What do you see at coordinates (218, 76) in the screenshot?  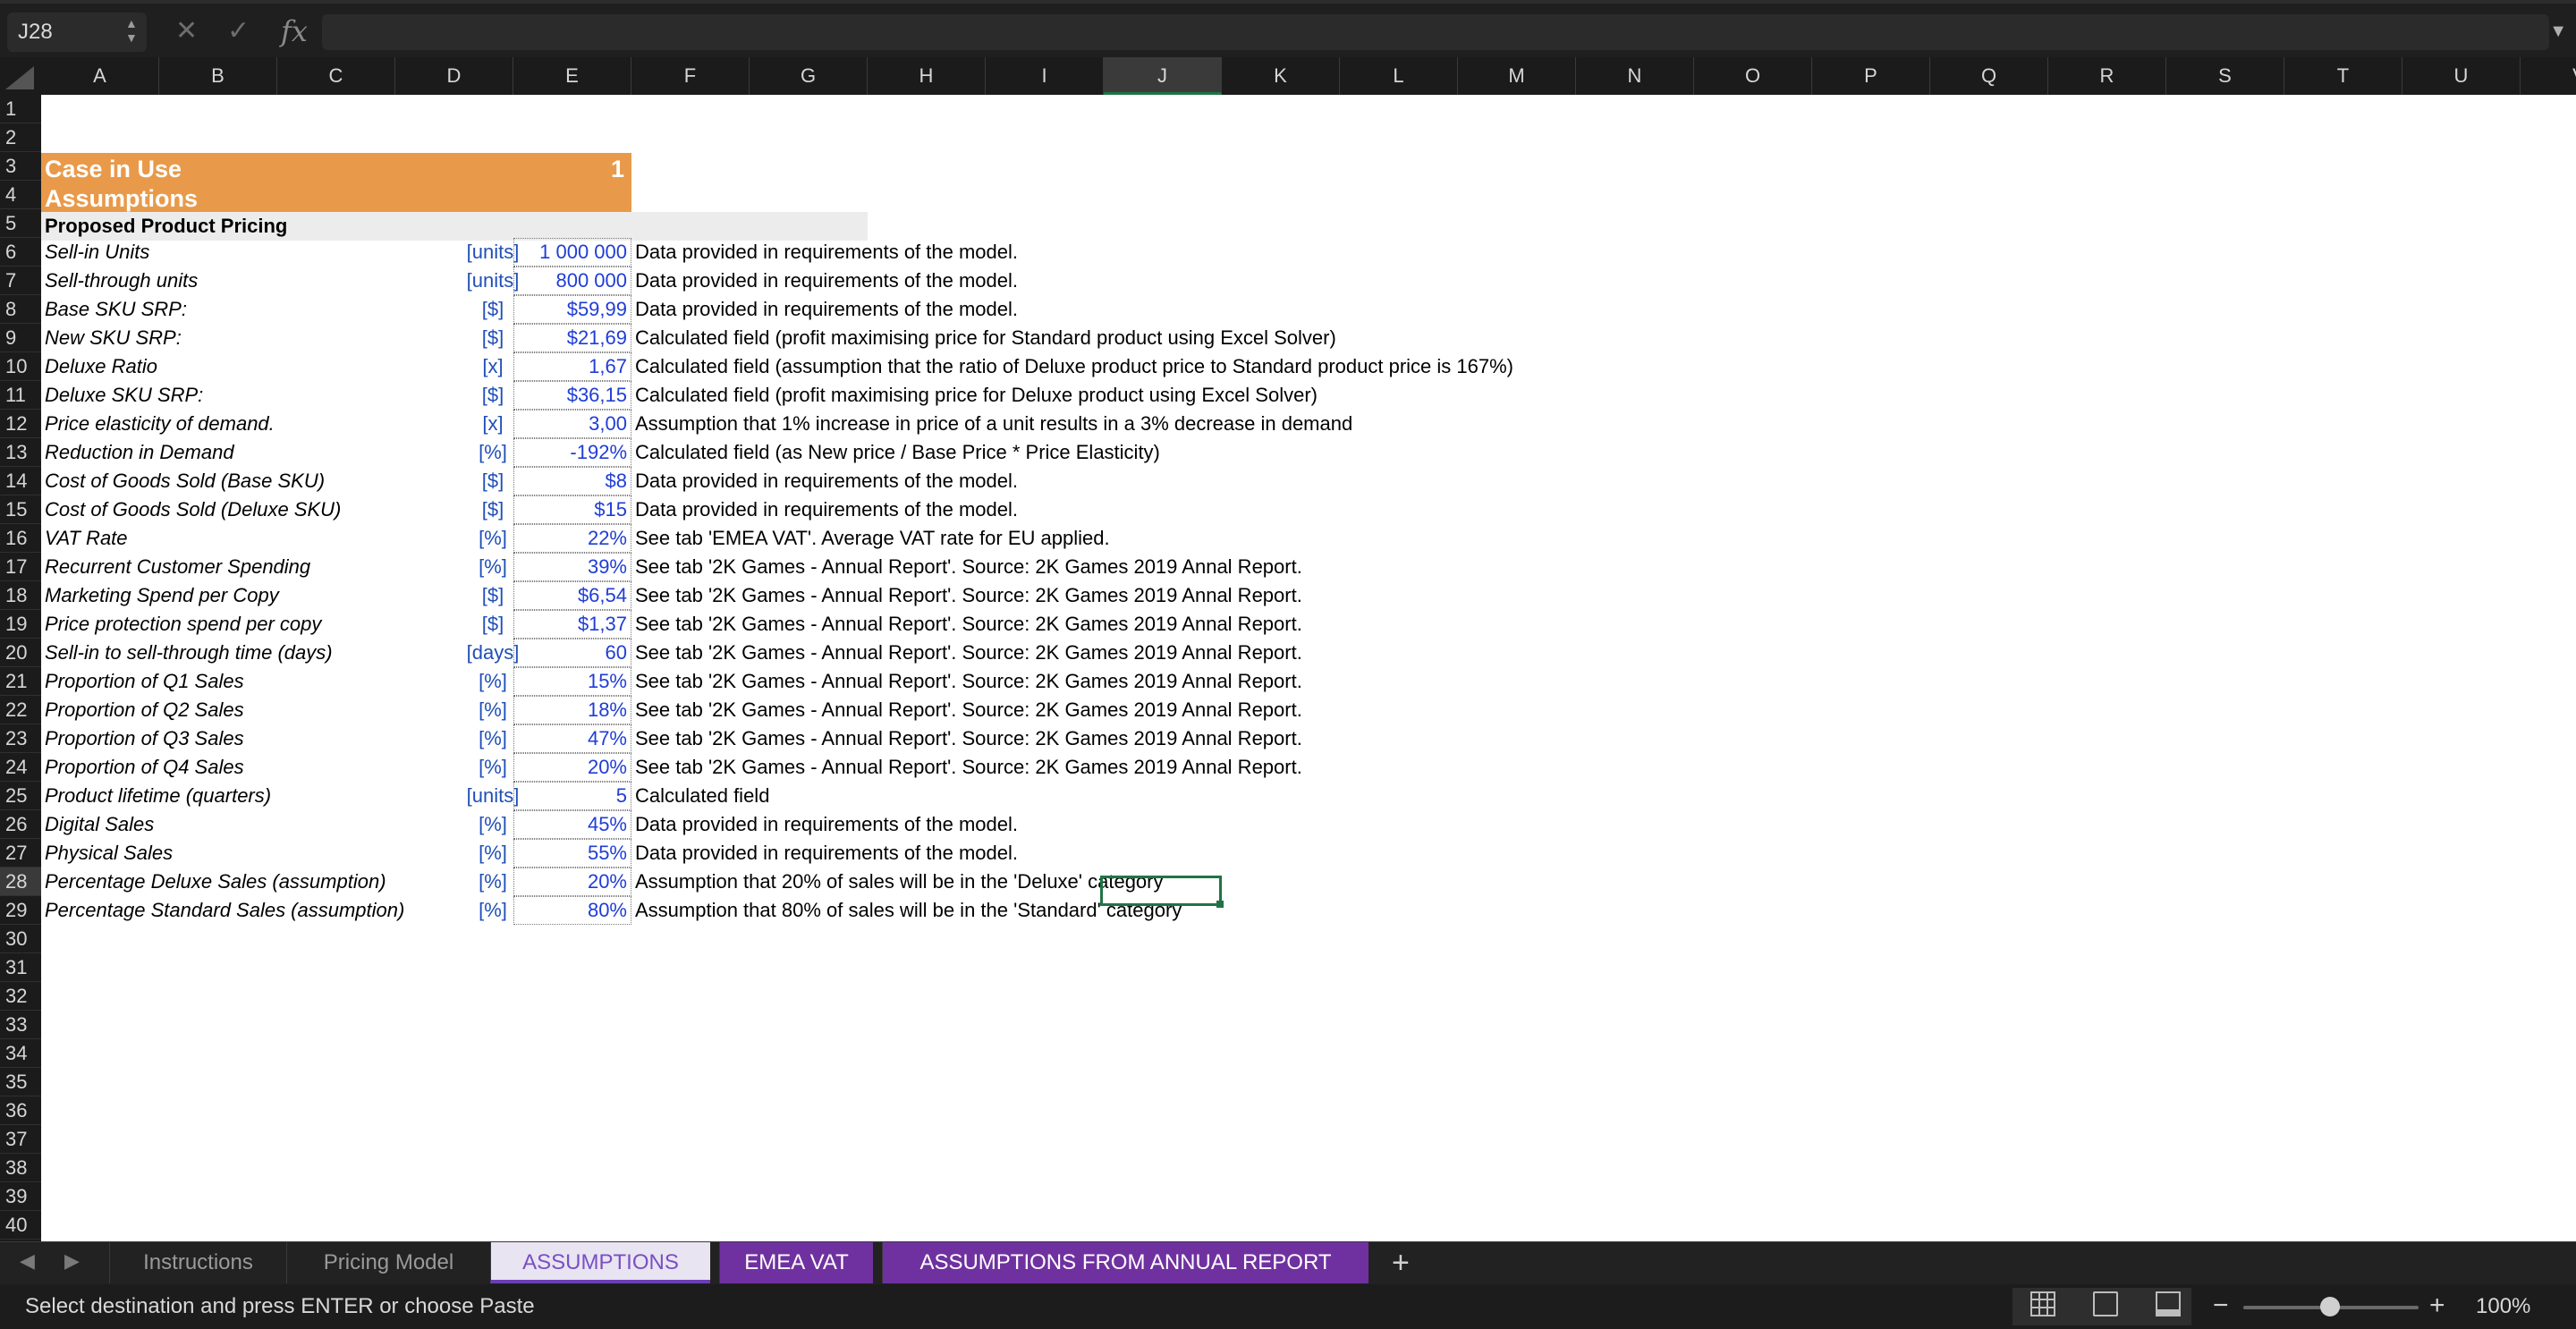 I see `column-header-b: B` at bounding box center [218, 76].